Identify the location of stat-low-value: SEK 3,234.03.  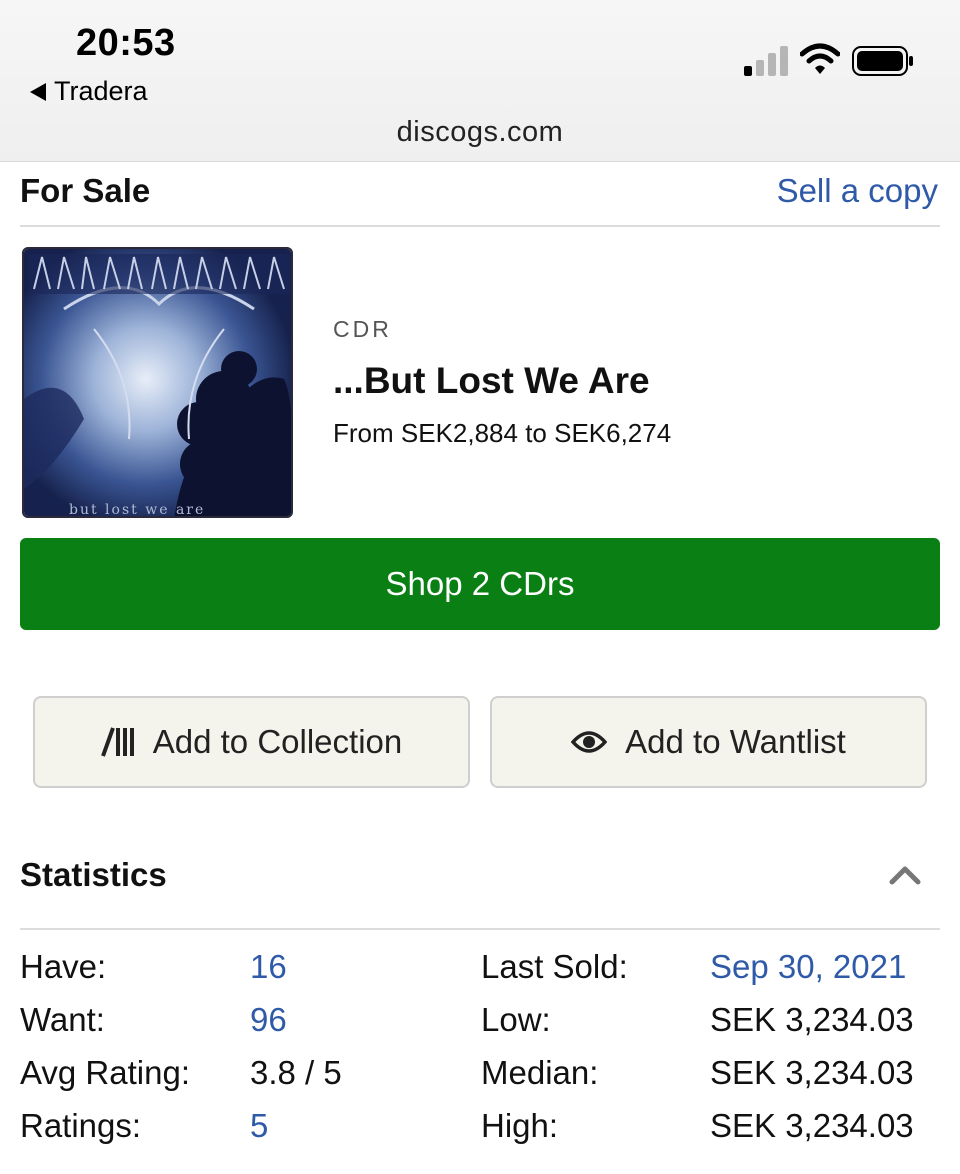
(812, 1019).